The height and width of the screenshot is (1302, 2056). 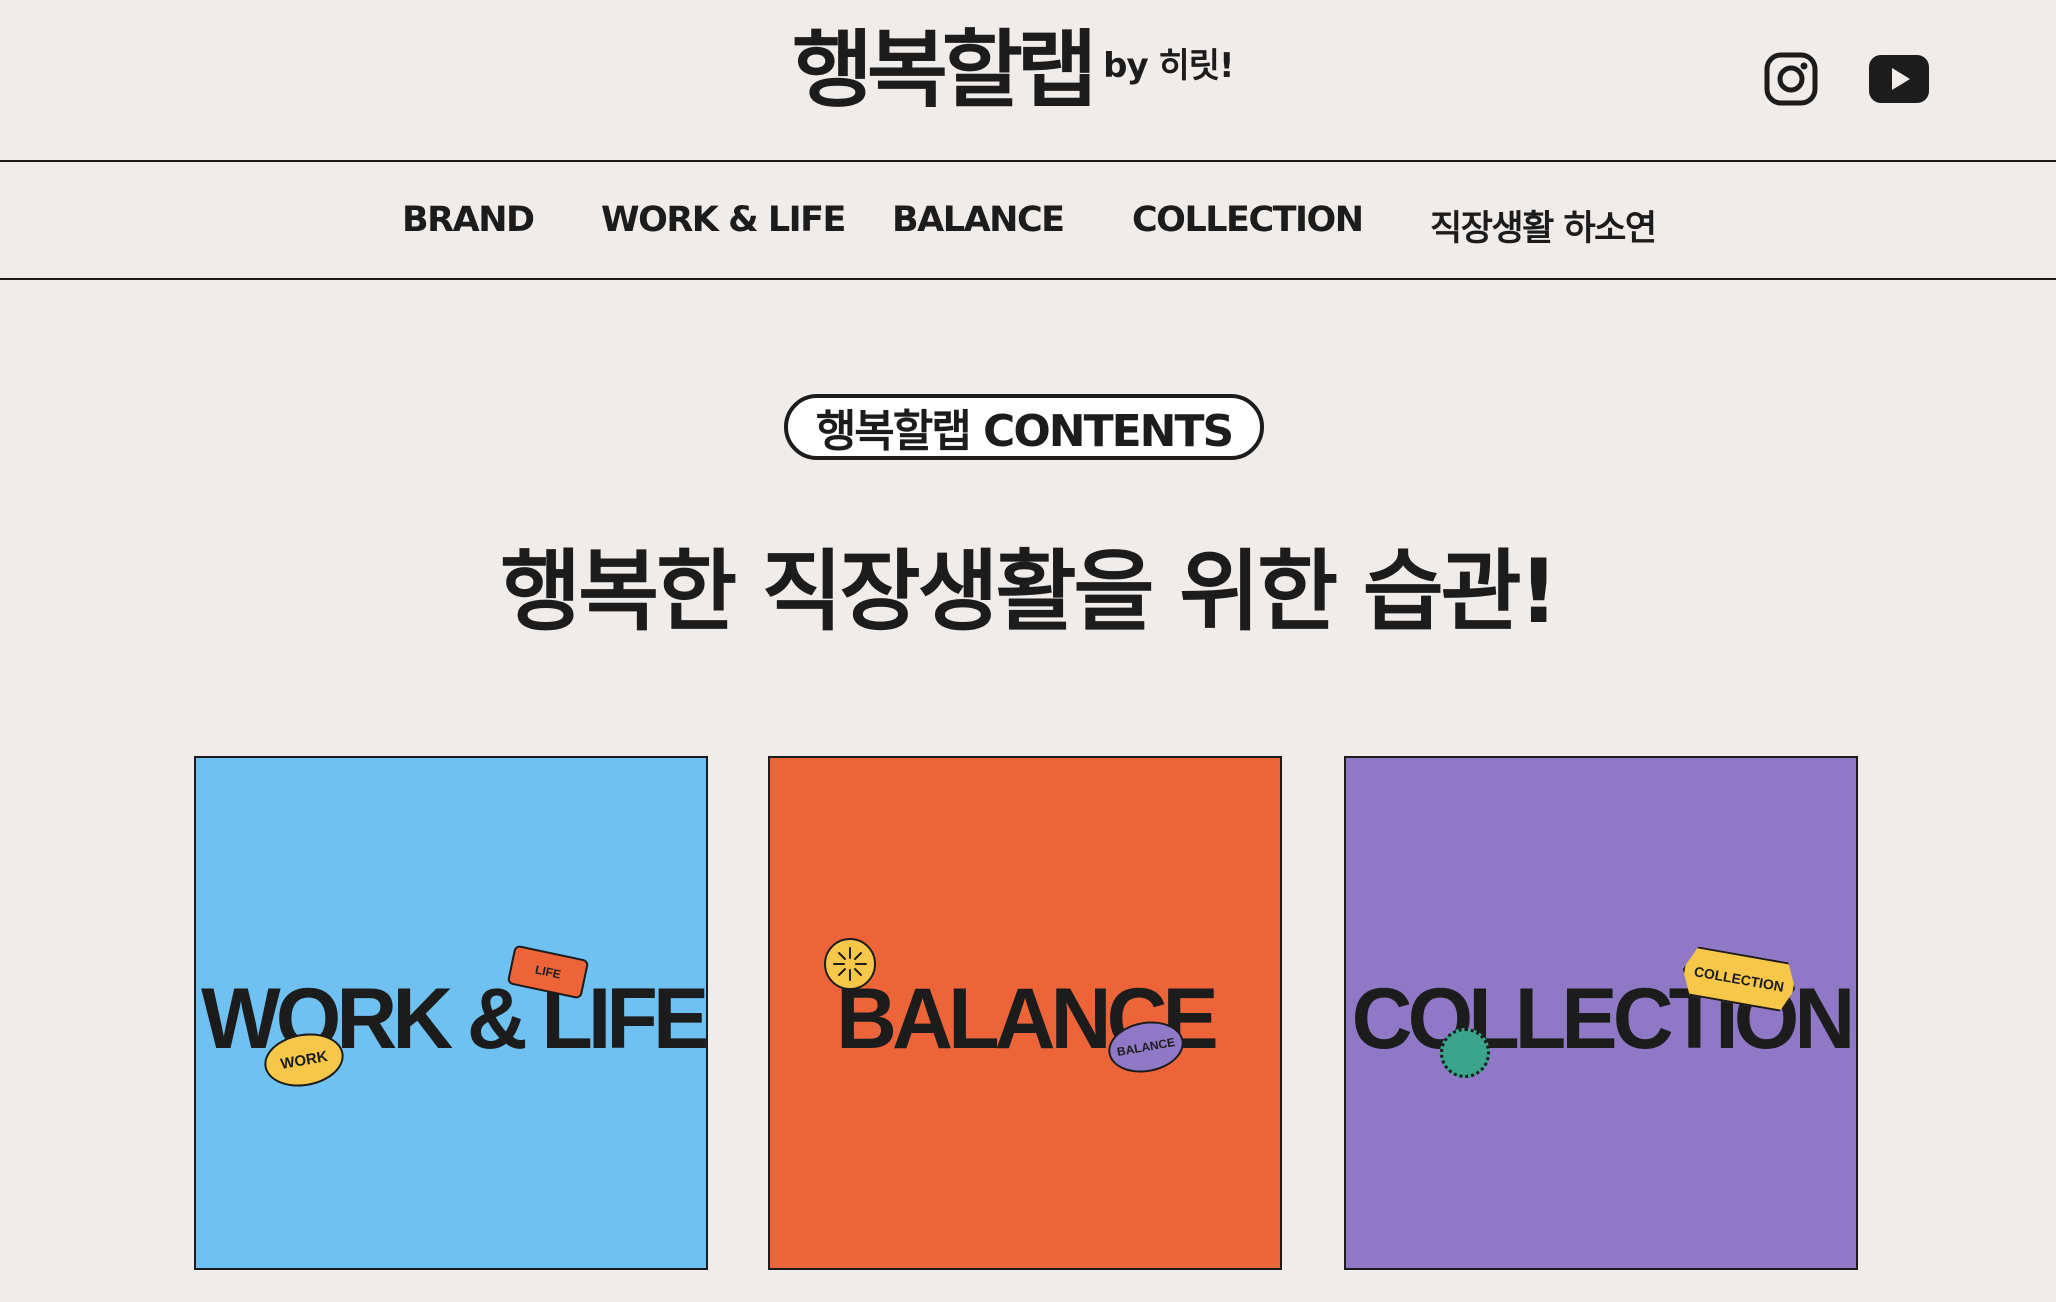 I want to click on card-title: BALANCE, so click(x=1027, y=1019).